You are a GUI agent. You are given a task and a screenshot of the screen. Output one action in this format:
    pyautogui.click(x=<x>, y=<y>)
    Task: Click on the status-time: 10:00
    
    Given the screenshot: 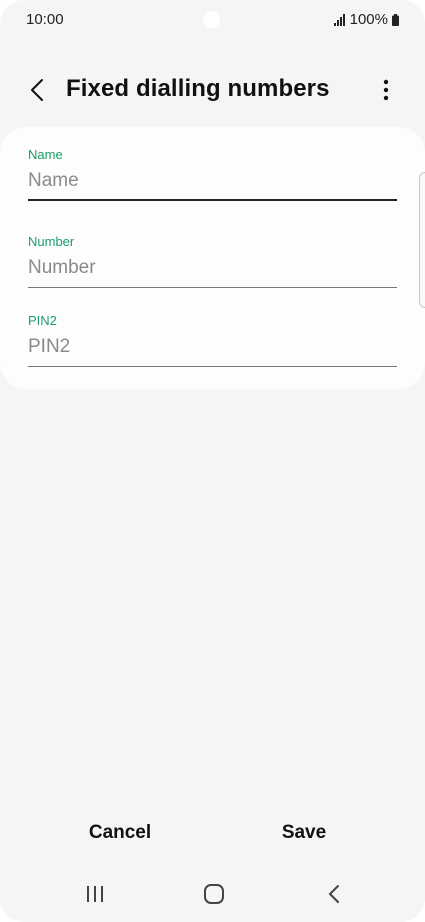 What is the action you would take?
    pyautogui.click(x=45, y=19)
    